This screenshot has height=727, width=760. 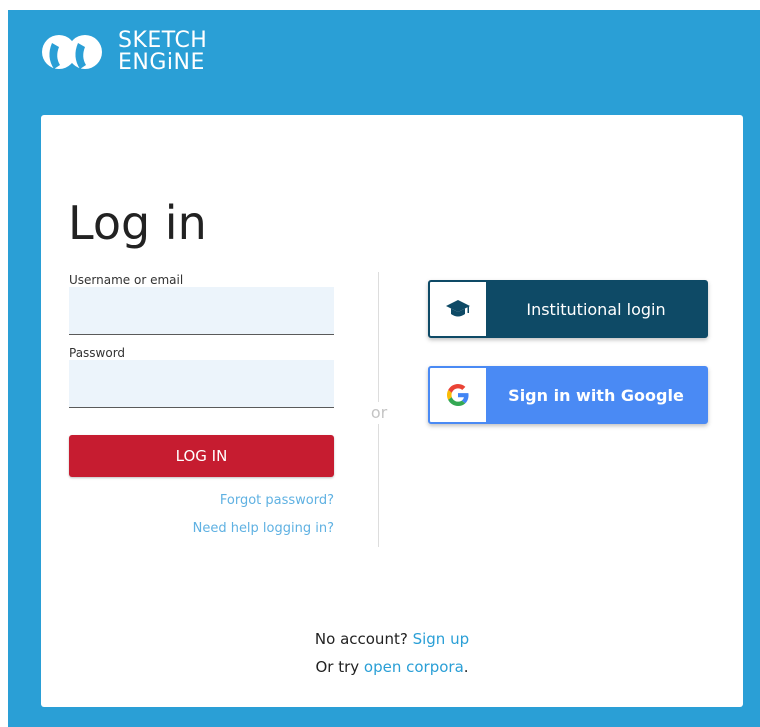 What do you see at coordinates (201, 311) in the screenshot?
I see `username-input` at bounding box center [201, 311].